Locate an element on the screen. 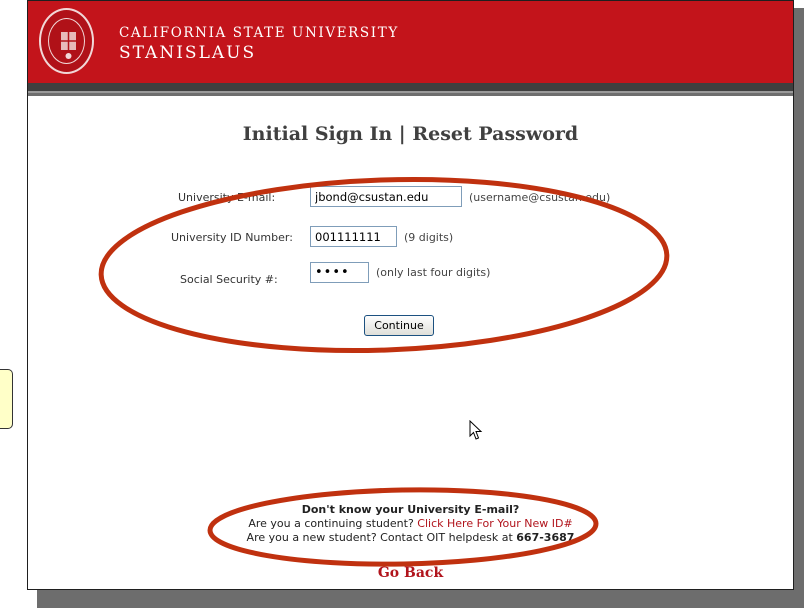  header-divider-mid is located at coordinates (410, 94).